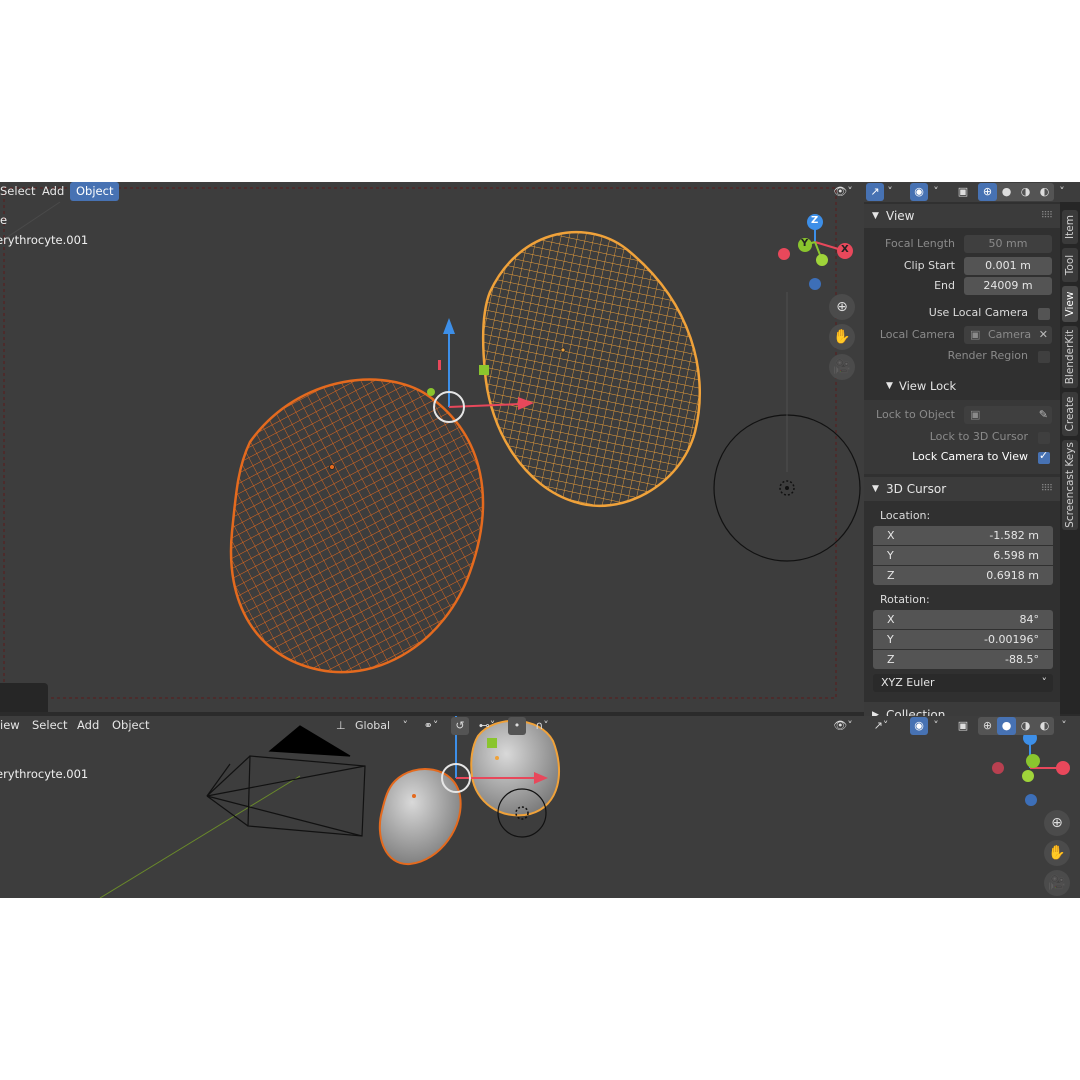  I want to click on lock-to-object-label: Lock to Object, so click(915, 414).